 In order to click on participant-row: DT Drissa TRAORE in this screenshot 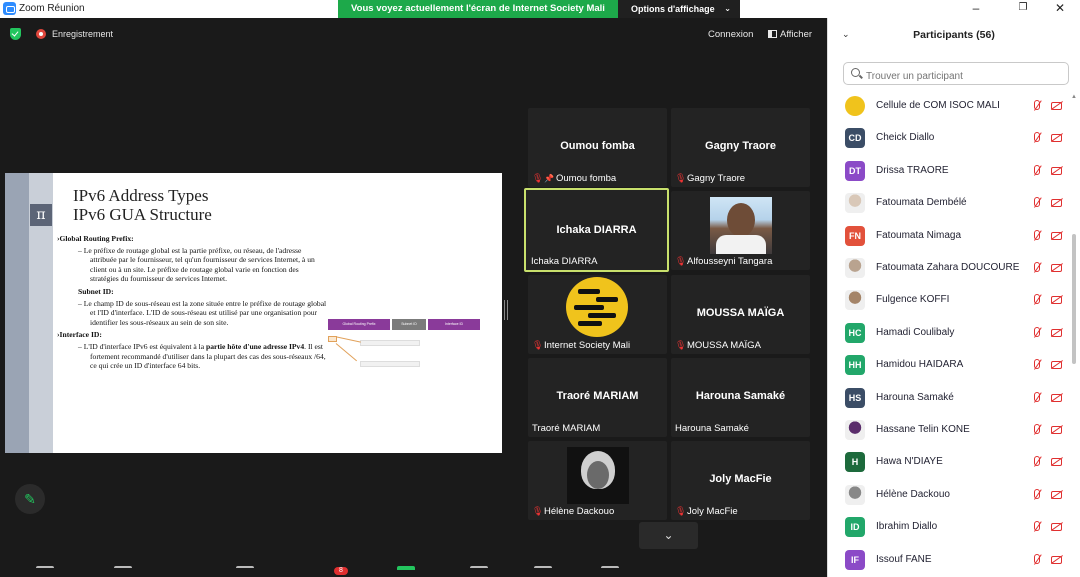, I will do `click(950, 172)`.